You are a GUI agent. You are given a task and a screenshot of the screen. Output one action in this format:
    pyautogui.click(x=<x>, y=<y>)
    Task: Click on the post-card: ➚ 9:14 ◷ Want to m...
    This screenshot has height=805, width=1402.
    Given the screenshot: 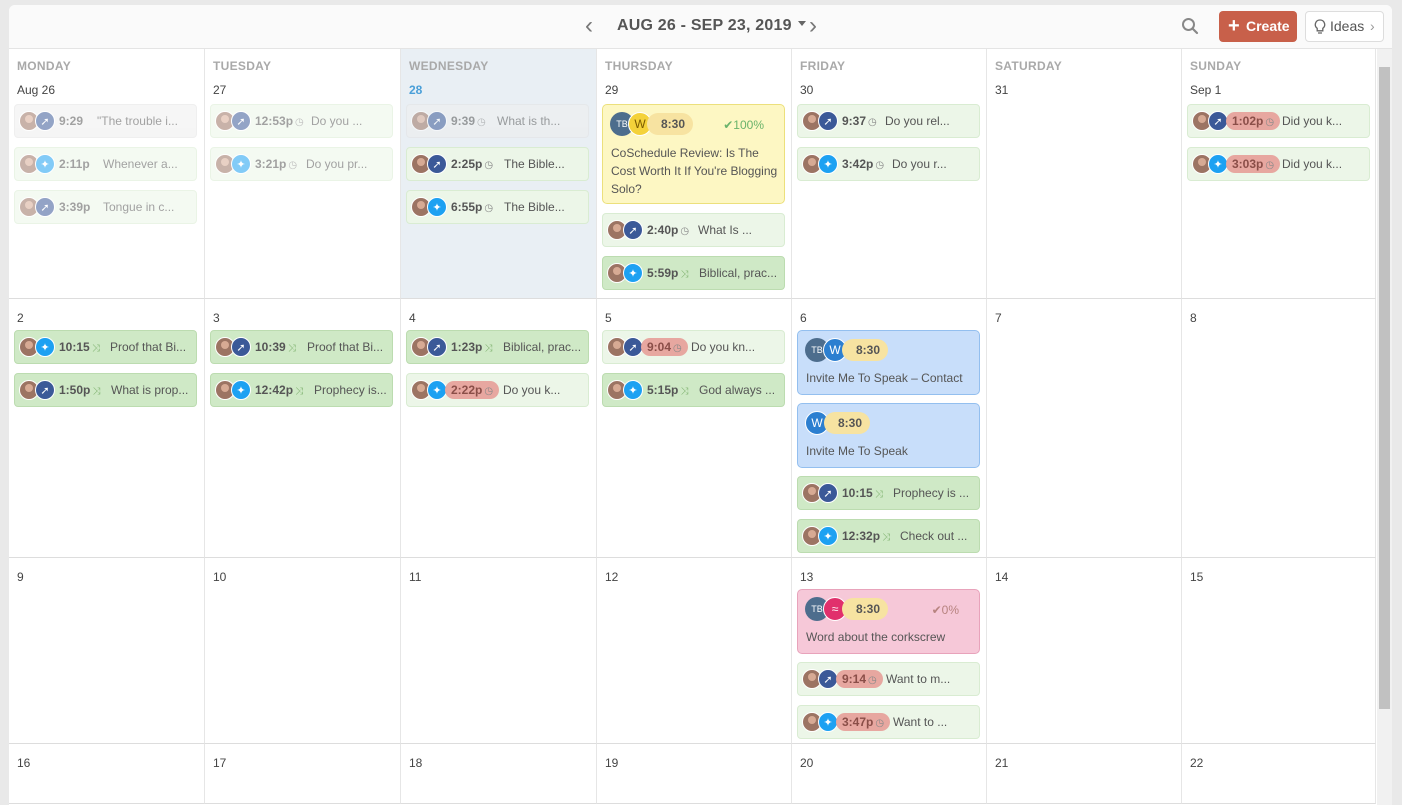 What is the action you would take?
    pyautogui.click(x=888, y=679)
    